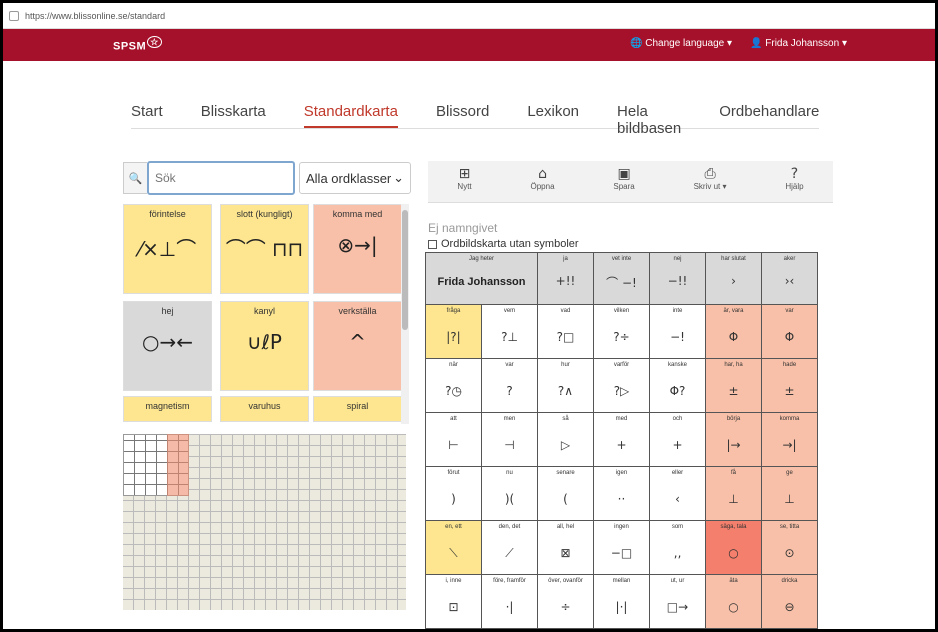 The width and height of the screenshot is (938, 632). Describe the element at coordinates (733, 547) in the screenshot. I see `grid-cell: säga, tala ○` at that location.